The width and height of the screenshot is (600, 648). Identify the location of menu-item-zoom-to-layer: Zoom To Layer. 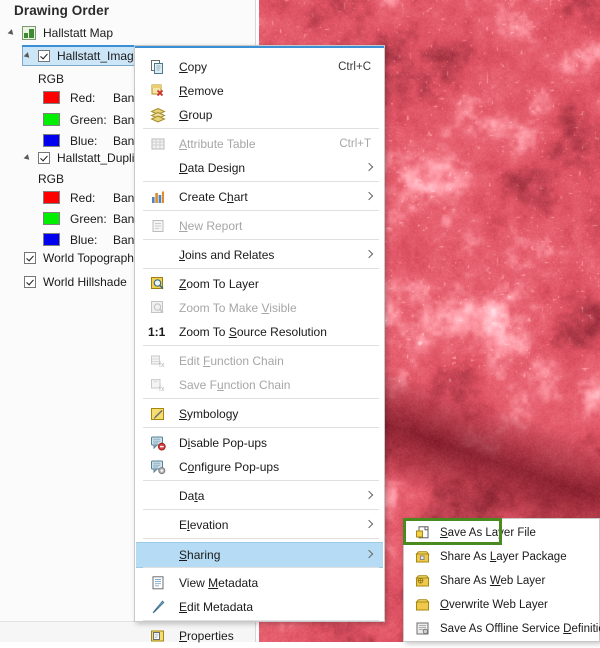
(259, 284).